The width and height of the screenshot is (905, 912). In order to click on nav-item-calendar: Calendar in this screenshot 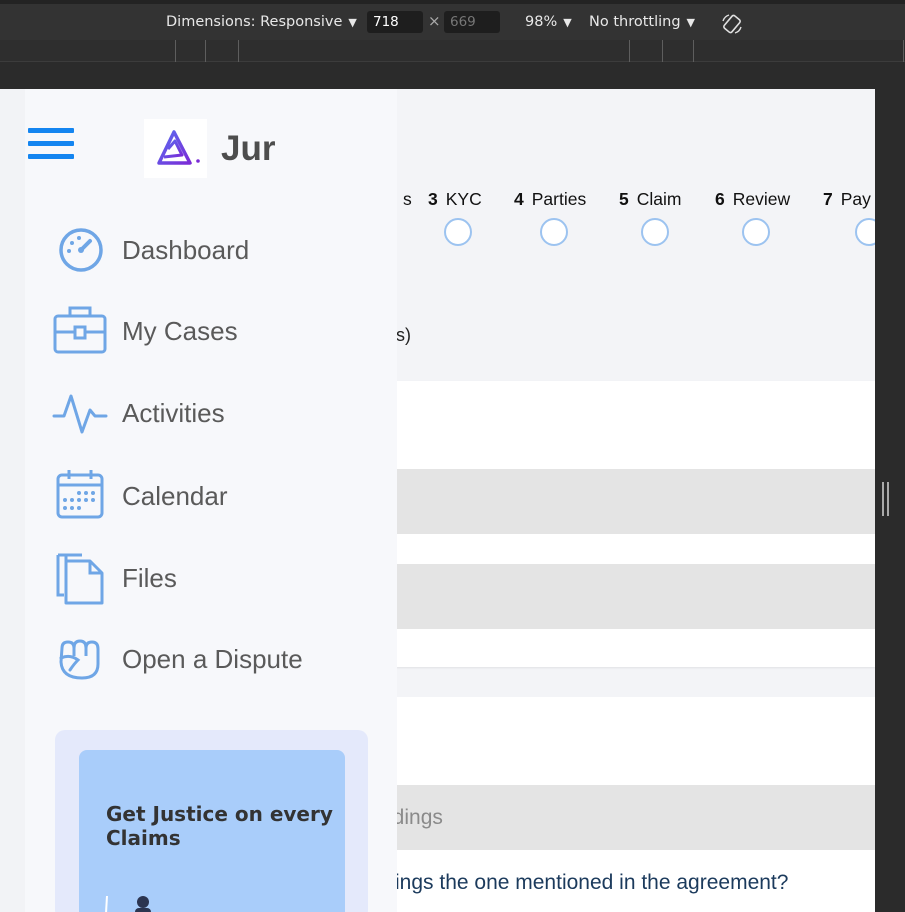, I will do `click(212, 495)`.